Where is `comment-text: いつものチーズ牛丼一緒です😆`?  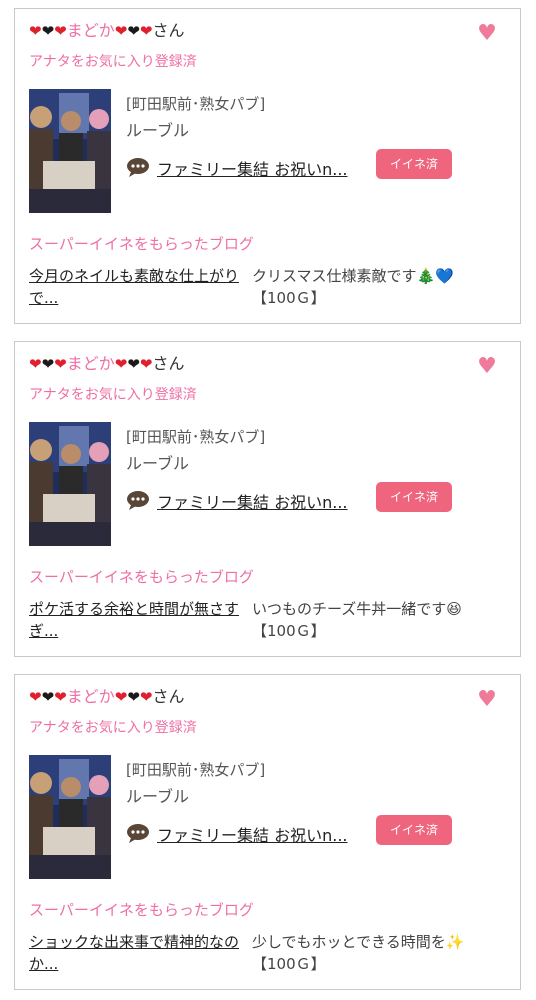
comment-text: いつものチーズ牛丼一緒です😆 is located at coordinates (357, 609).